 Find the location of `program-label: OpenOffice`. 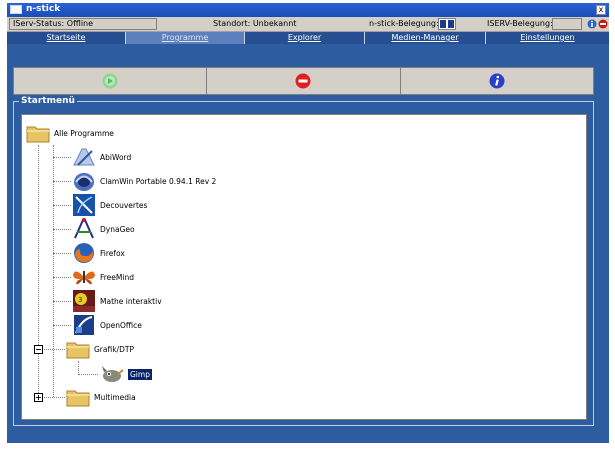

program-label: OpenOffice is located at coordinates (121, 325).